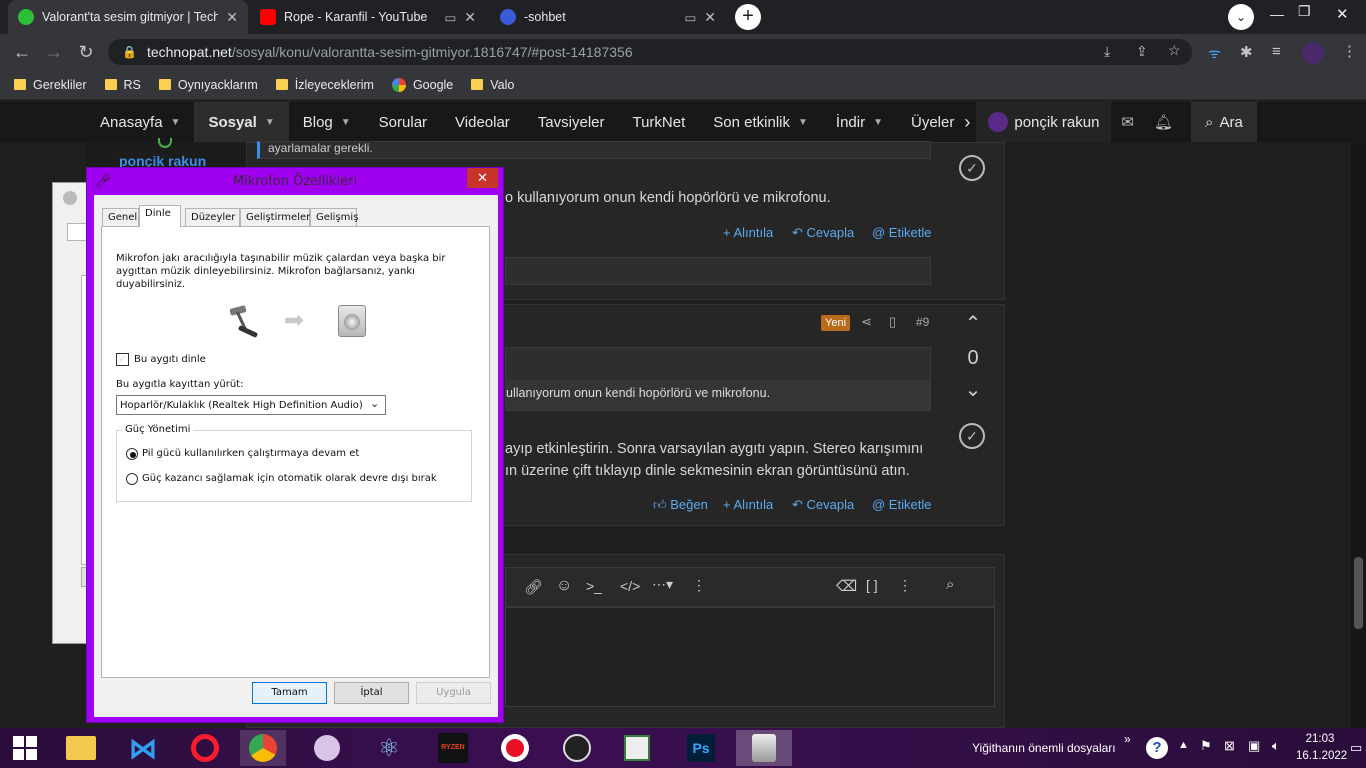 Image resolution: width=1366 pixels, height=768 pixels. What do you see at coordinates (973, 389) in the screenshot?
I see `downvote-chevron-icon: ⌄` at bounding box center [973, 389].